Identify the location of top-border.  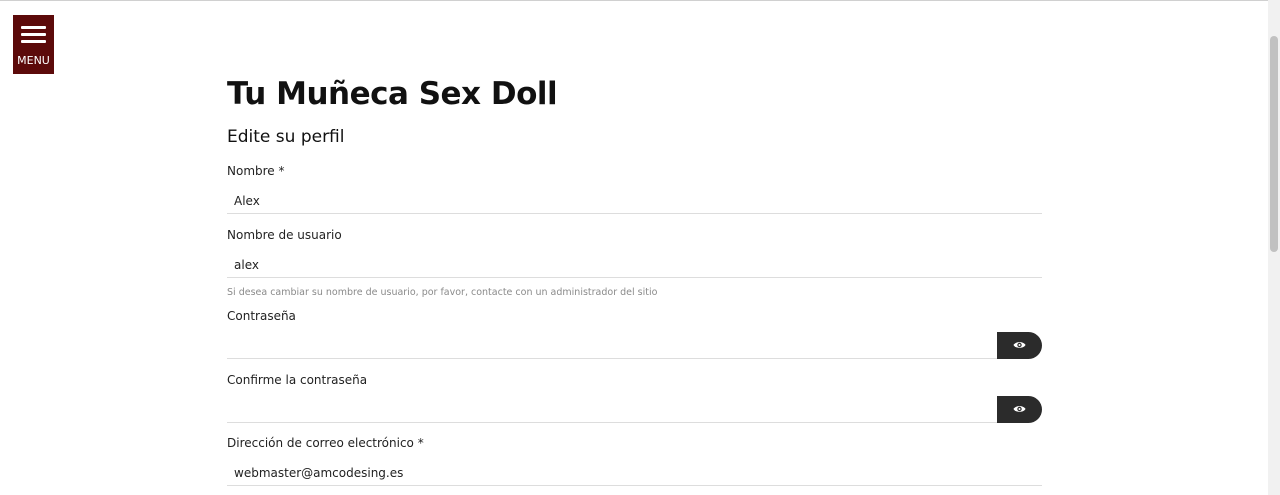
(634, 0).